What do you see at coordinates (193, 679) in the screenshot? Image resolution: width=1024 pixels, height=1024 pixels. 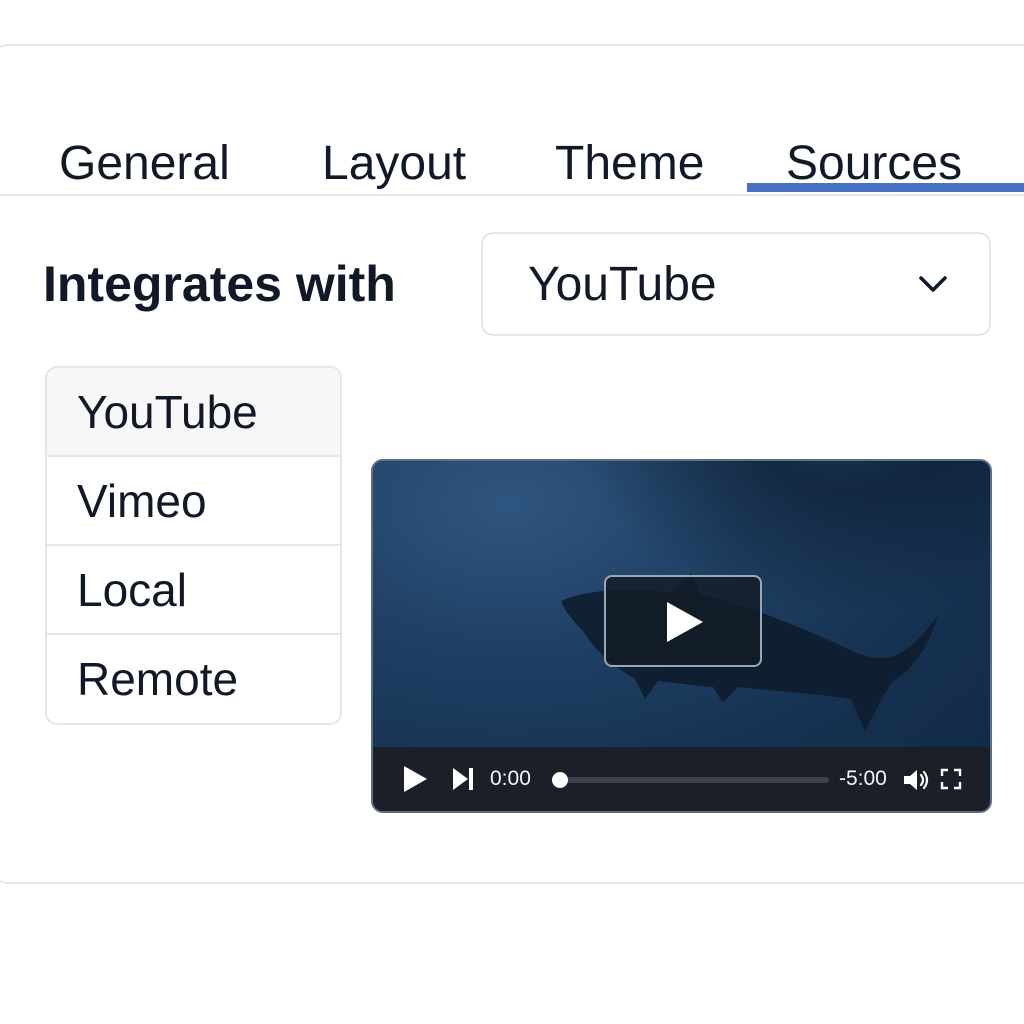 I see `option-remote: Remote` at bounding box center [193, 679].